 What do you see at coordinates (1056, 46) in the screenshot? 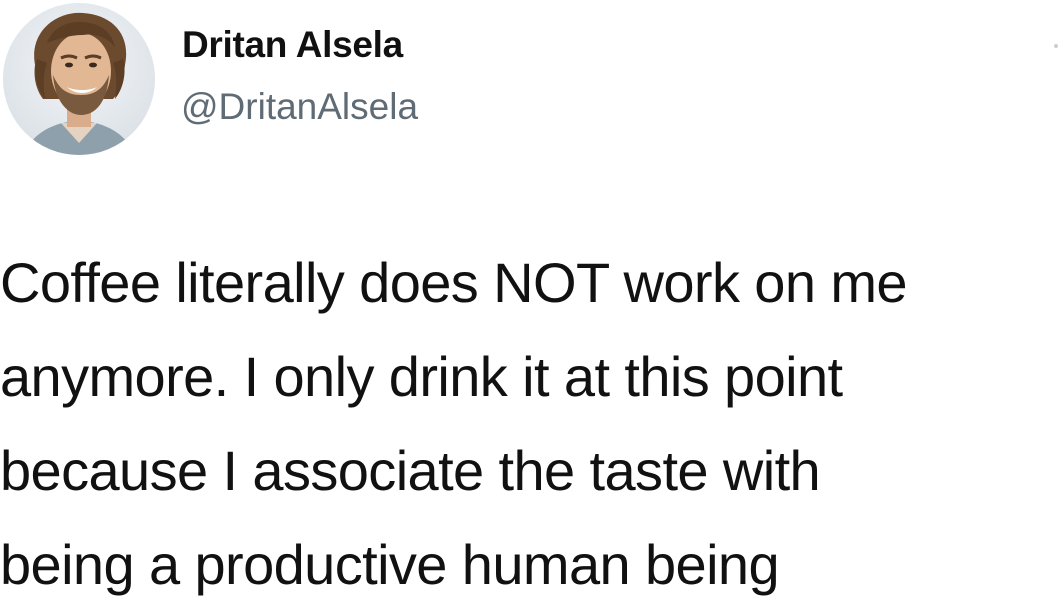
I see `more-options-icon` at bounding box center [1056, 46].